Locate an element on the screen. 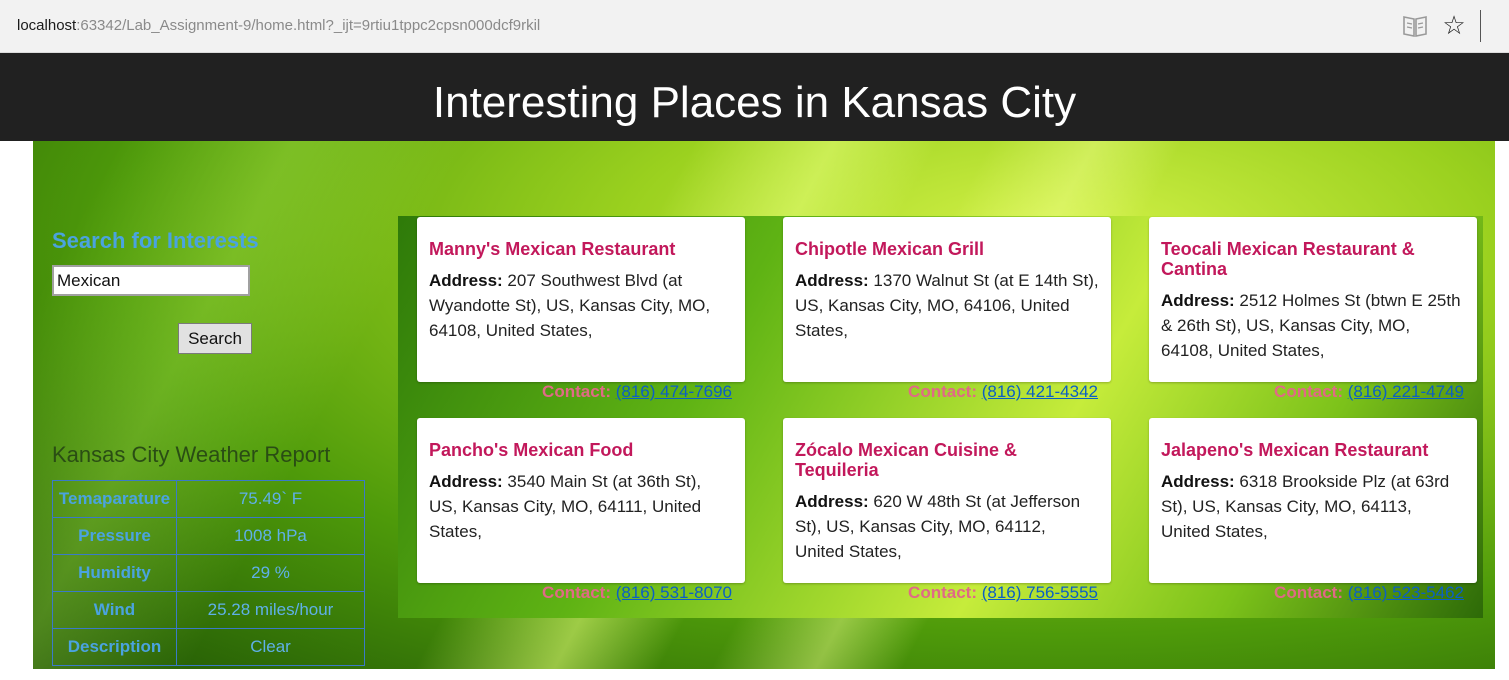  weather-title: Kansas City Weather Report is located at coordinates (191, 454).